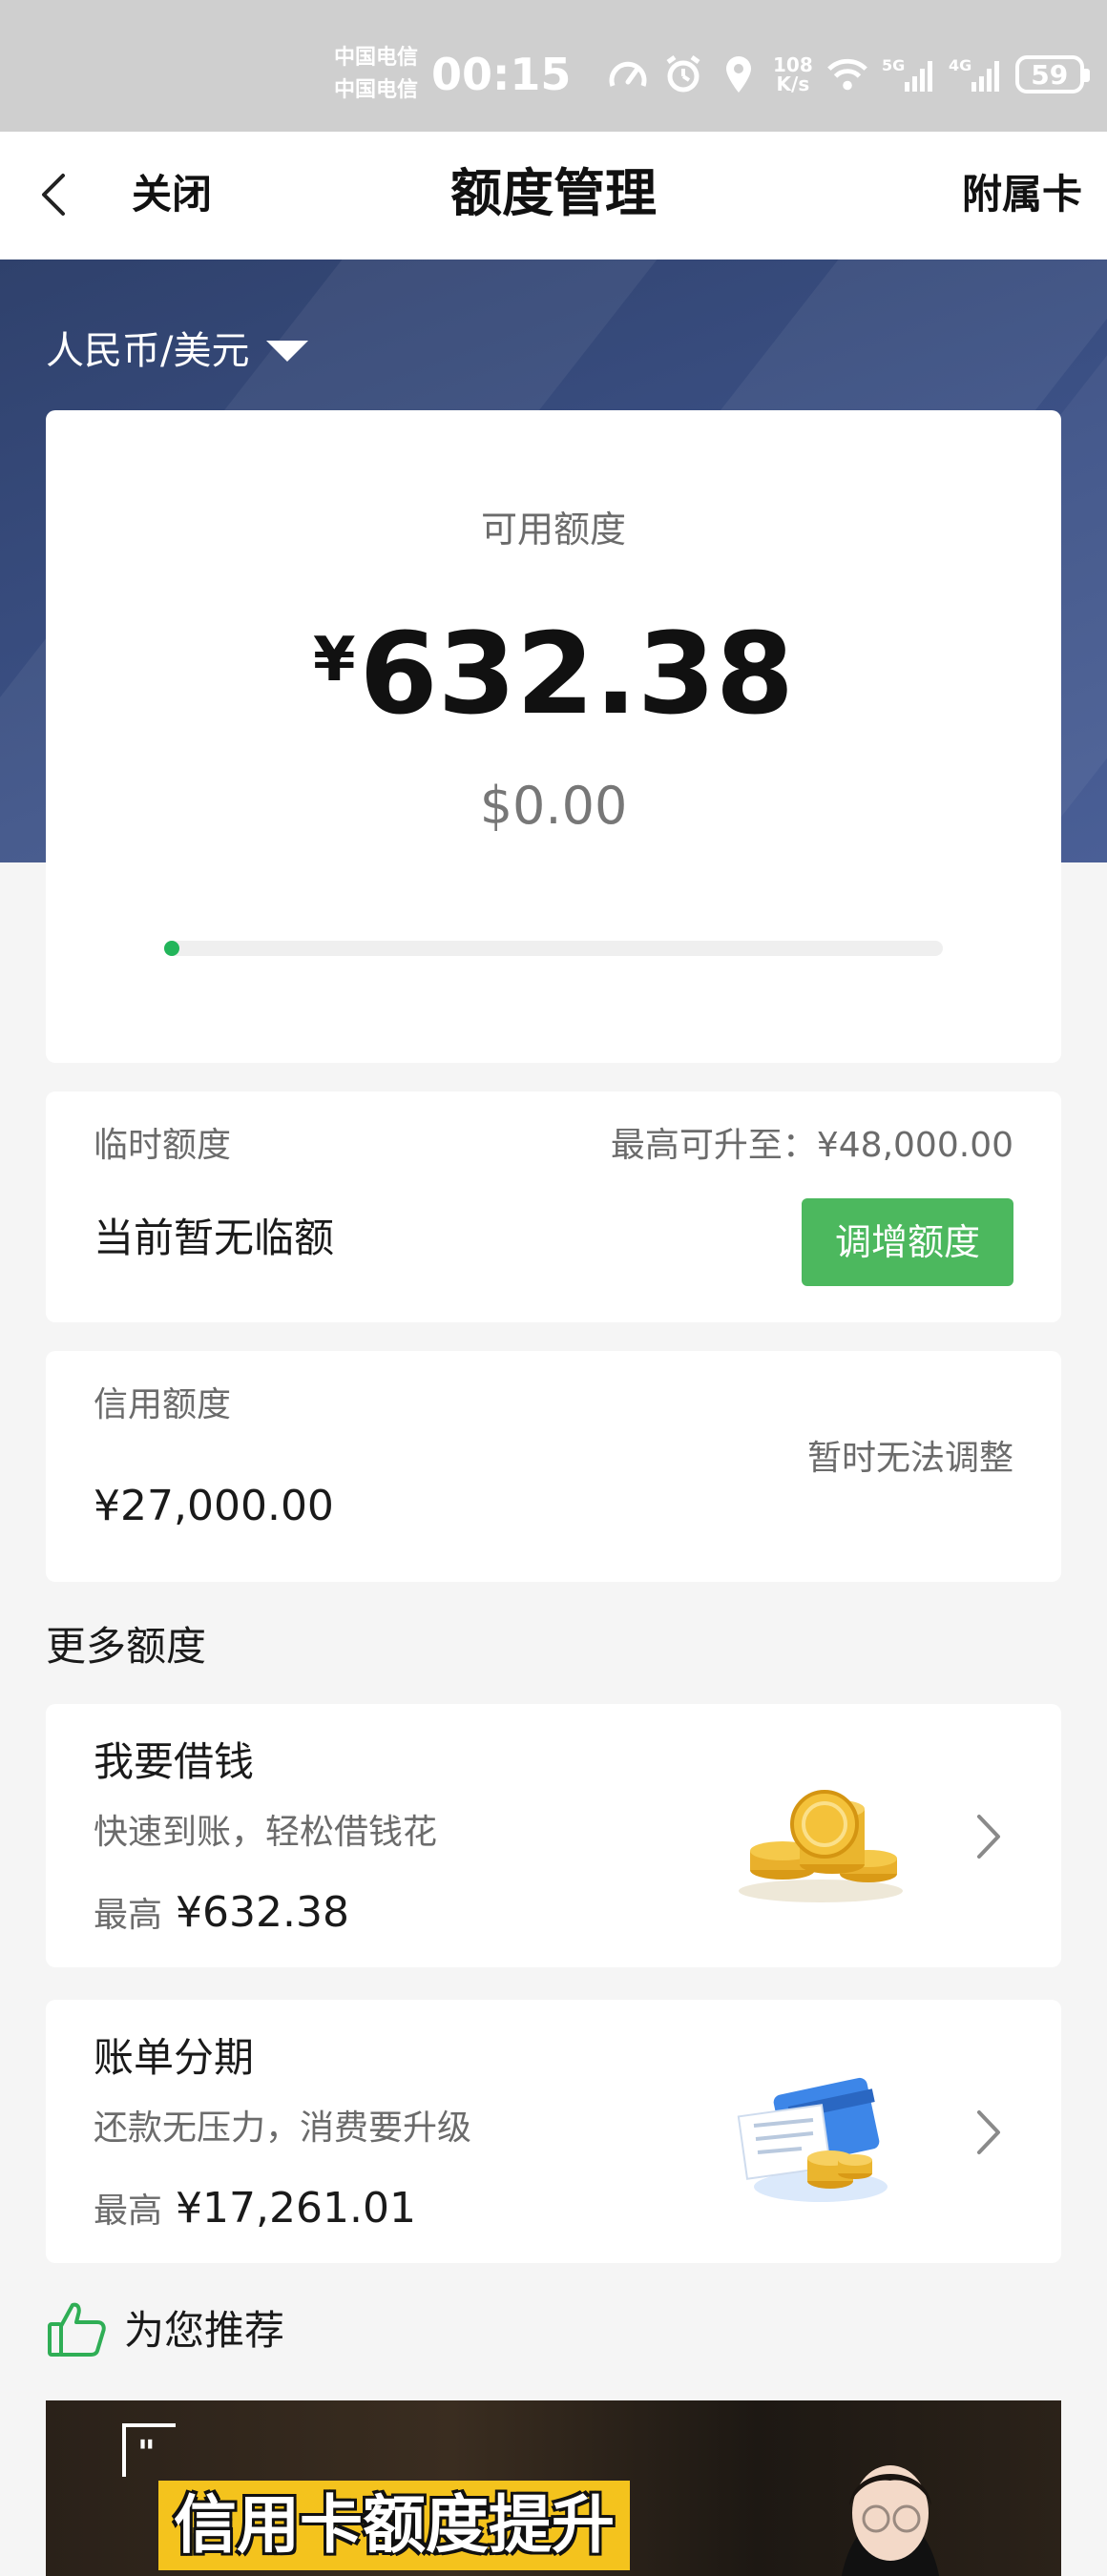  I want to click on caret-down-icon, so click(287, 351).